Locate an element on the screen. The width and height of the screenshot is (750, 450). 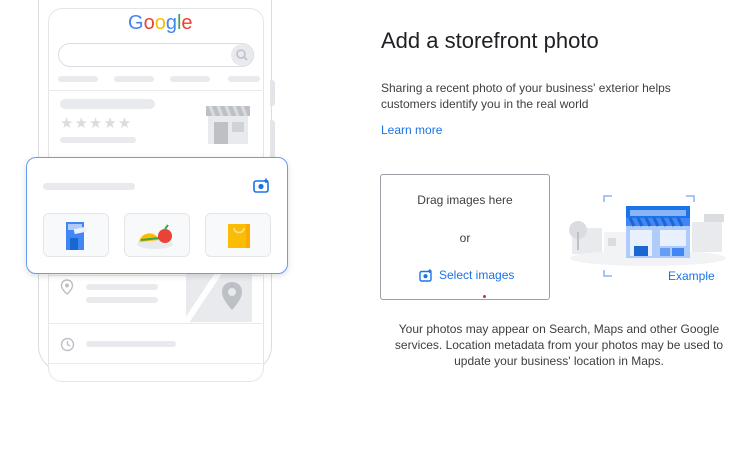
image-dropzone: Drag images here or Select images is located at coordinates (465, 237).